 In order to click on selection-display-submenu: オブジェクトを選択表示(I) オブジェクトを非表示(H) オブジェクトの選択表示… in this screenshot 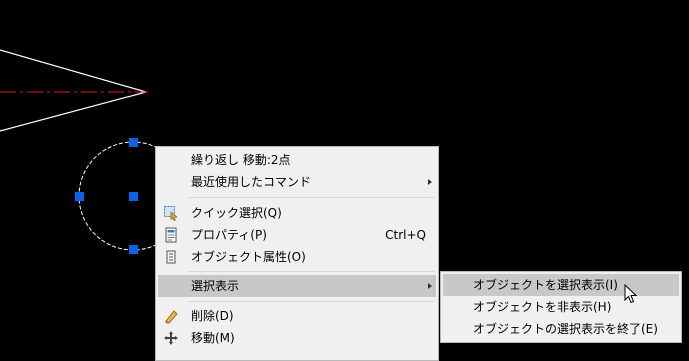, I will do `click(561, 307)`.